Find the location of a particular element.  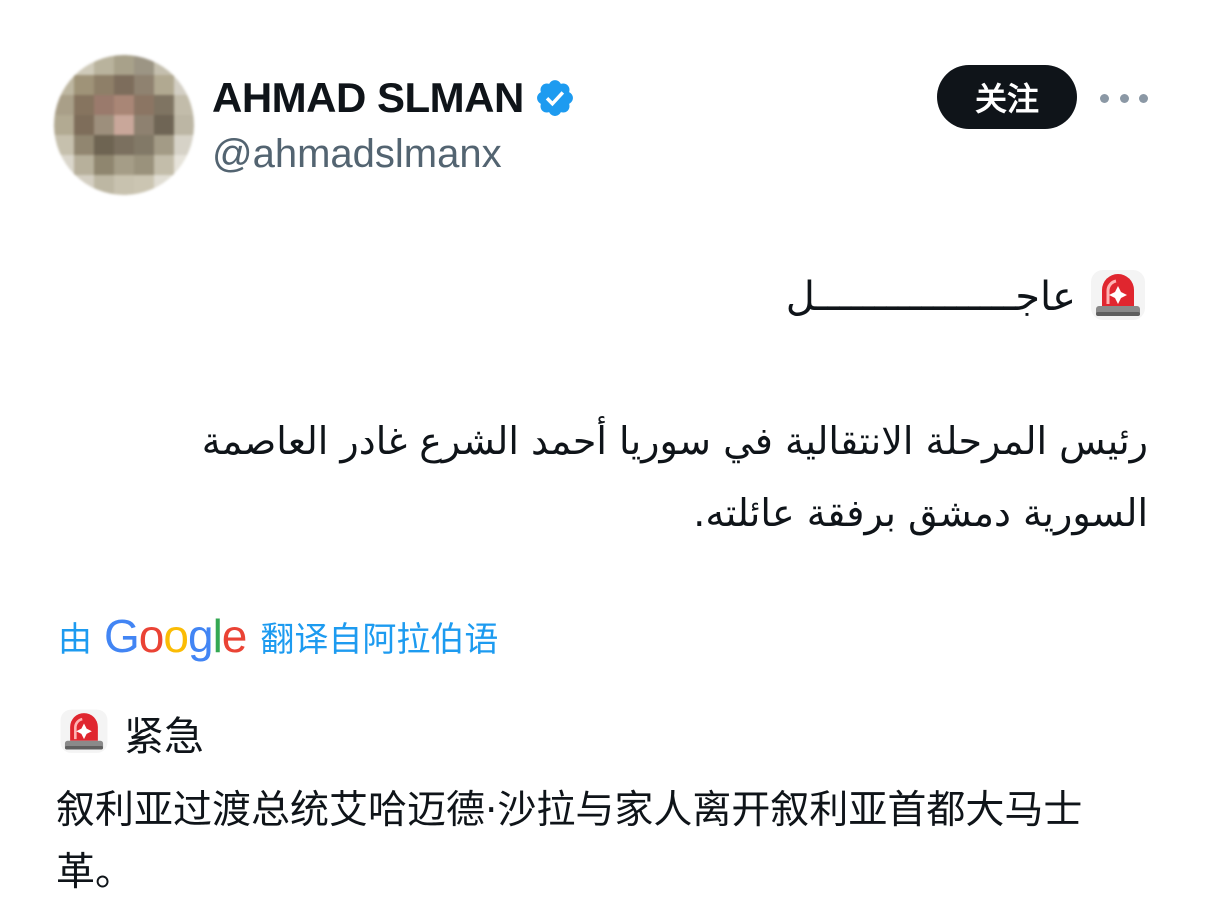

urgent-label-ar: عاجـــــــــــــــــل is located at coordinates (930, 297).